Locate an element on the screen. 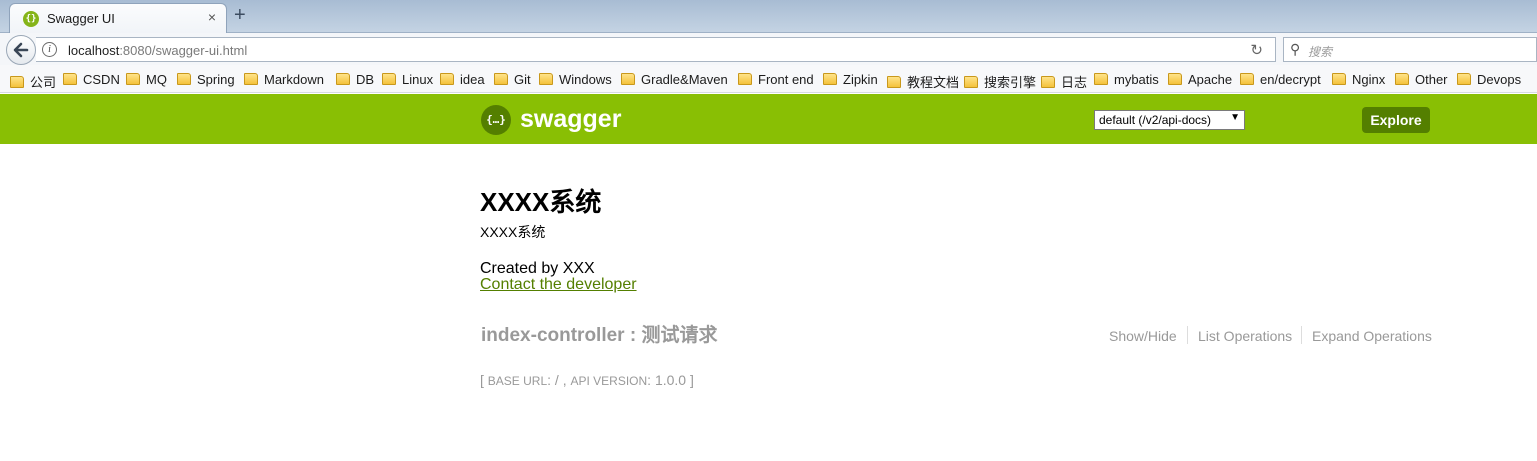 The image size is (1537, 461). bookmark-folder: Linux is located at coordinates (407, 79).